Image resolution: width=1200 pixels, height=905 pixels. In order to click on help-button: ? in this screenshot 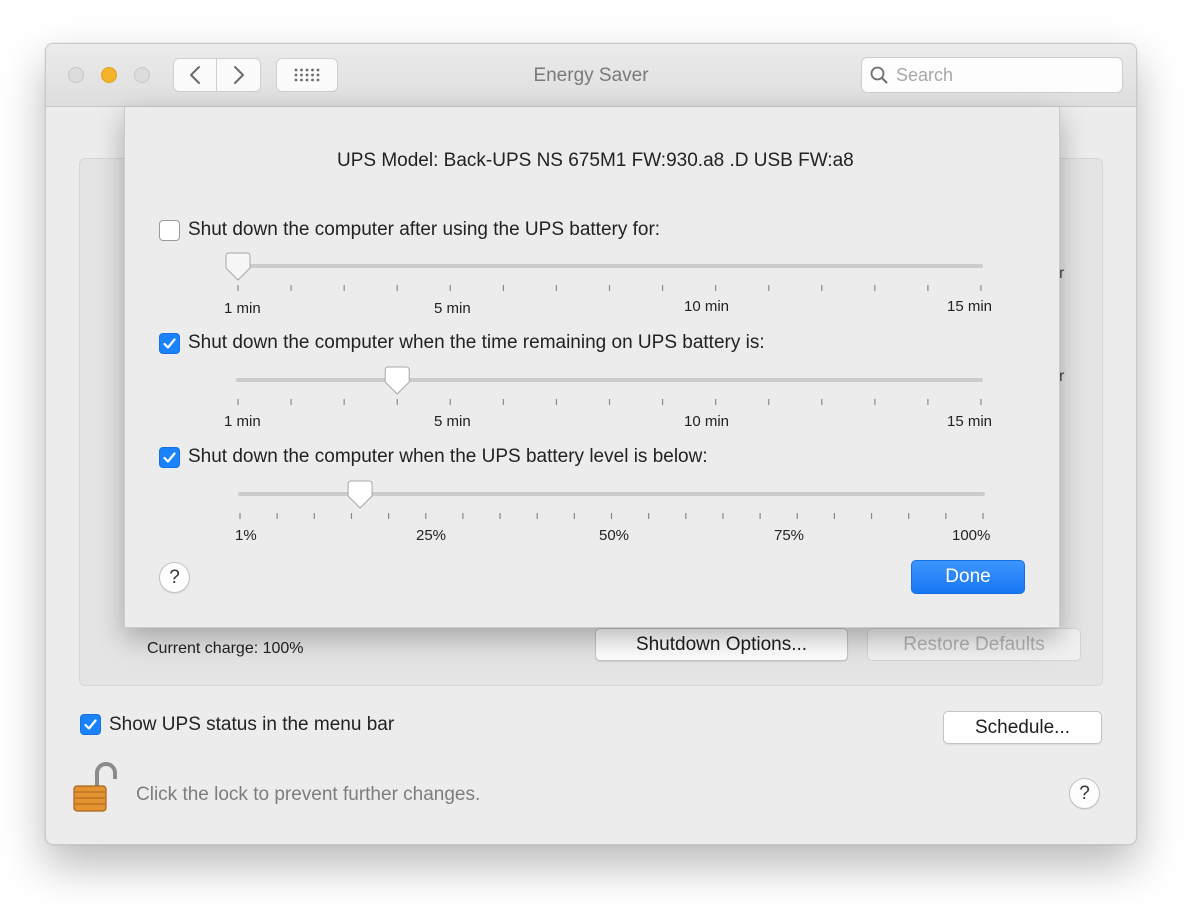, I will do `click(1084, 793)`.